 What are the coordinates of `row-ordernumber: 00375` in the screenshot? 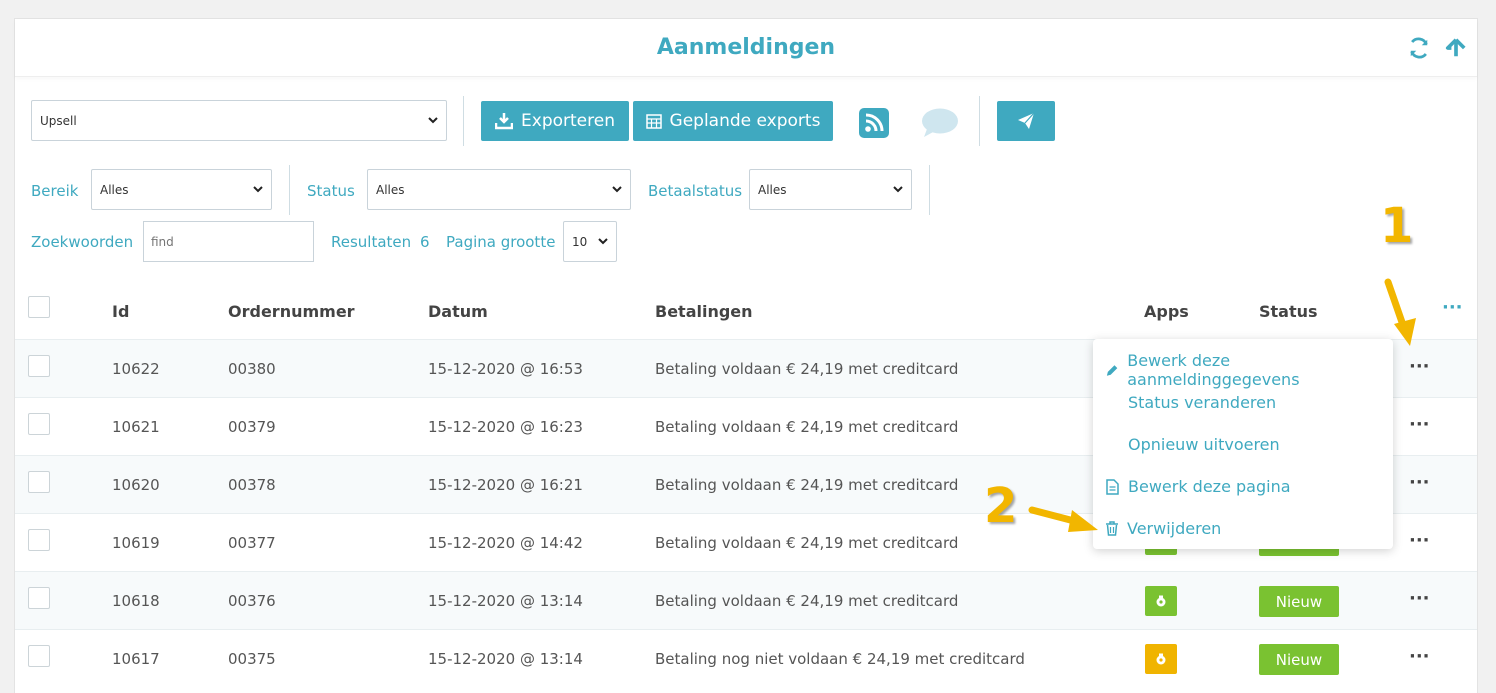 It's located at (252, 659).